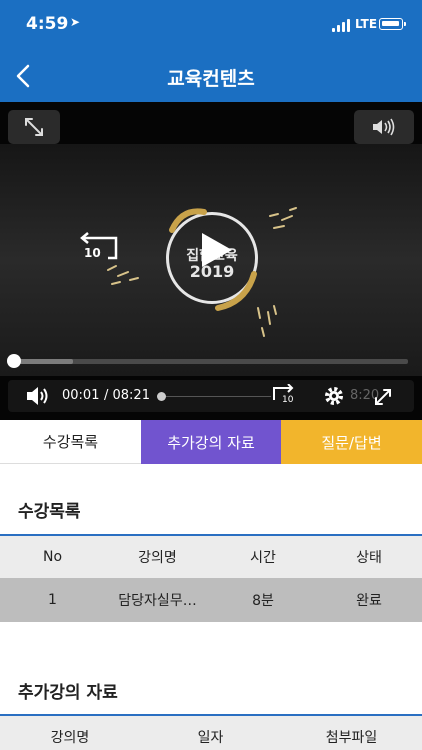 The height and width of the screenshot is (750, 422). What do you see at coordinates (392, 24) in the screenshot?
I see `battery-icon` at bounding box center [392, 24].